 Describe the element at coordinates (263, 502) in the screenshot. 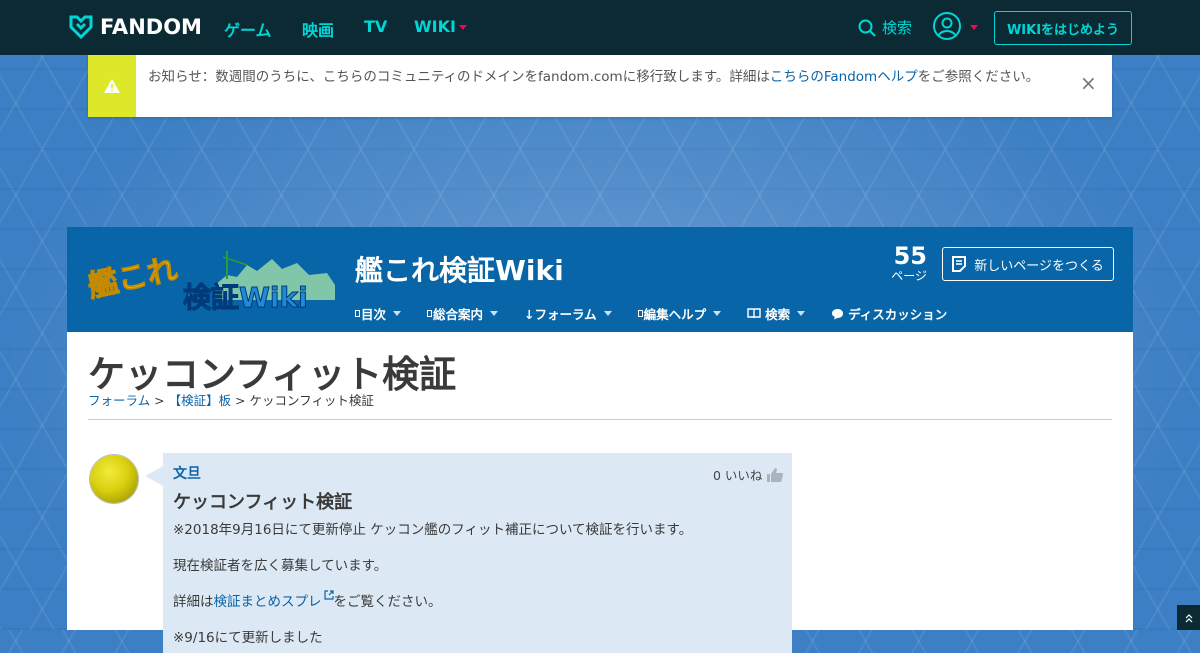

I see `post-title: ケッコンフィット検証` at that location.